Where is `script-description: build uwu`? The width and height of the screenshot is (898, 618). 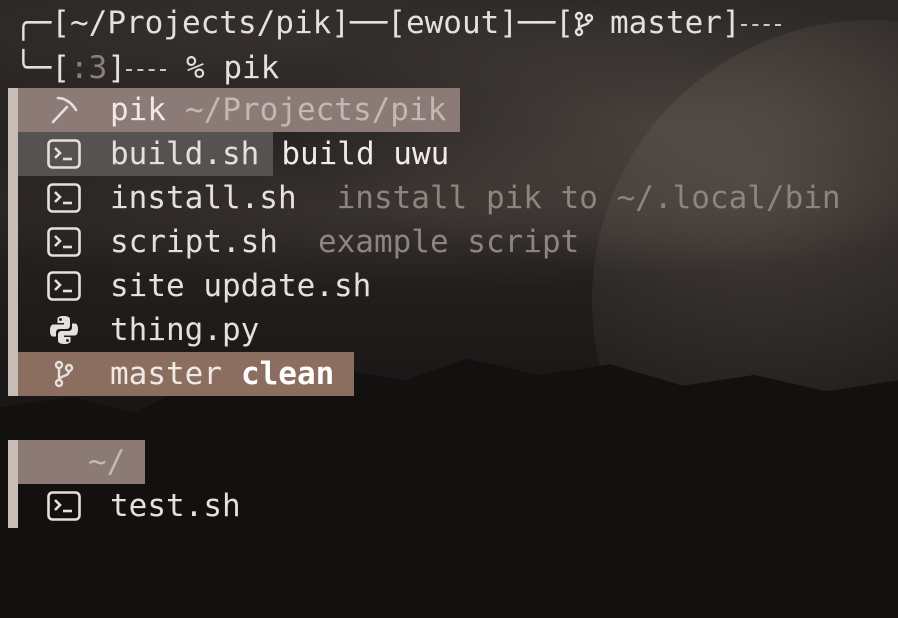
script-description: build uwu is located at coordinates (365, 154).